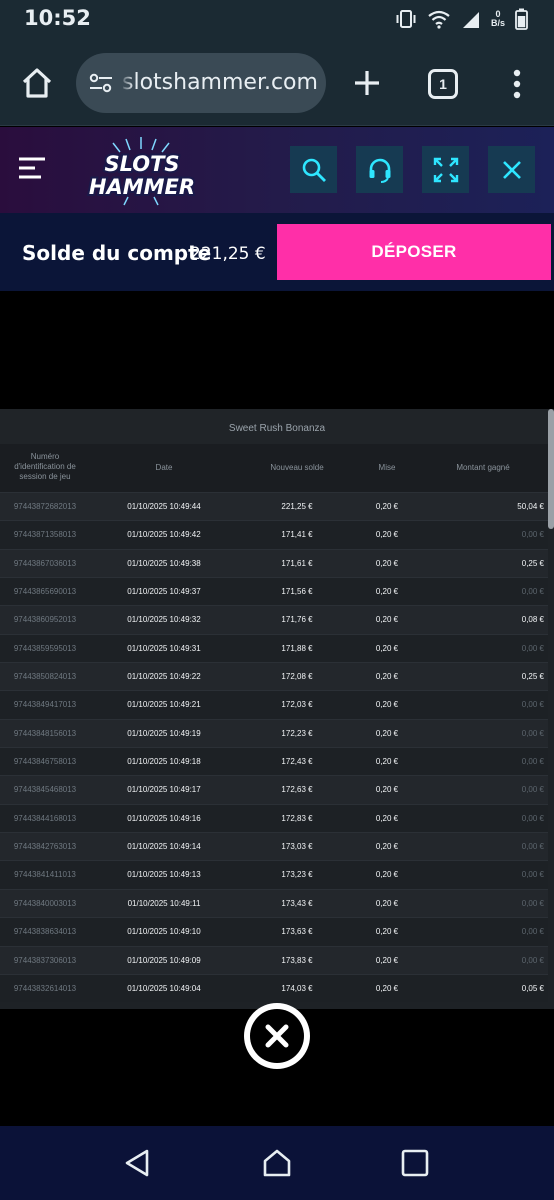 Image resolution: width=554 pixels, height=1200 pixels. Describe the element at coordinates (406, 19) in the screenshot. I see `vibrate-icon` at that location.